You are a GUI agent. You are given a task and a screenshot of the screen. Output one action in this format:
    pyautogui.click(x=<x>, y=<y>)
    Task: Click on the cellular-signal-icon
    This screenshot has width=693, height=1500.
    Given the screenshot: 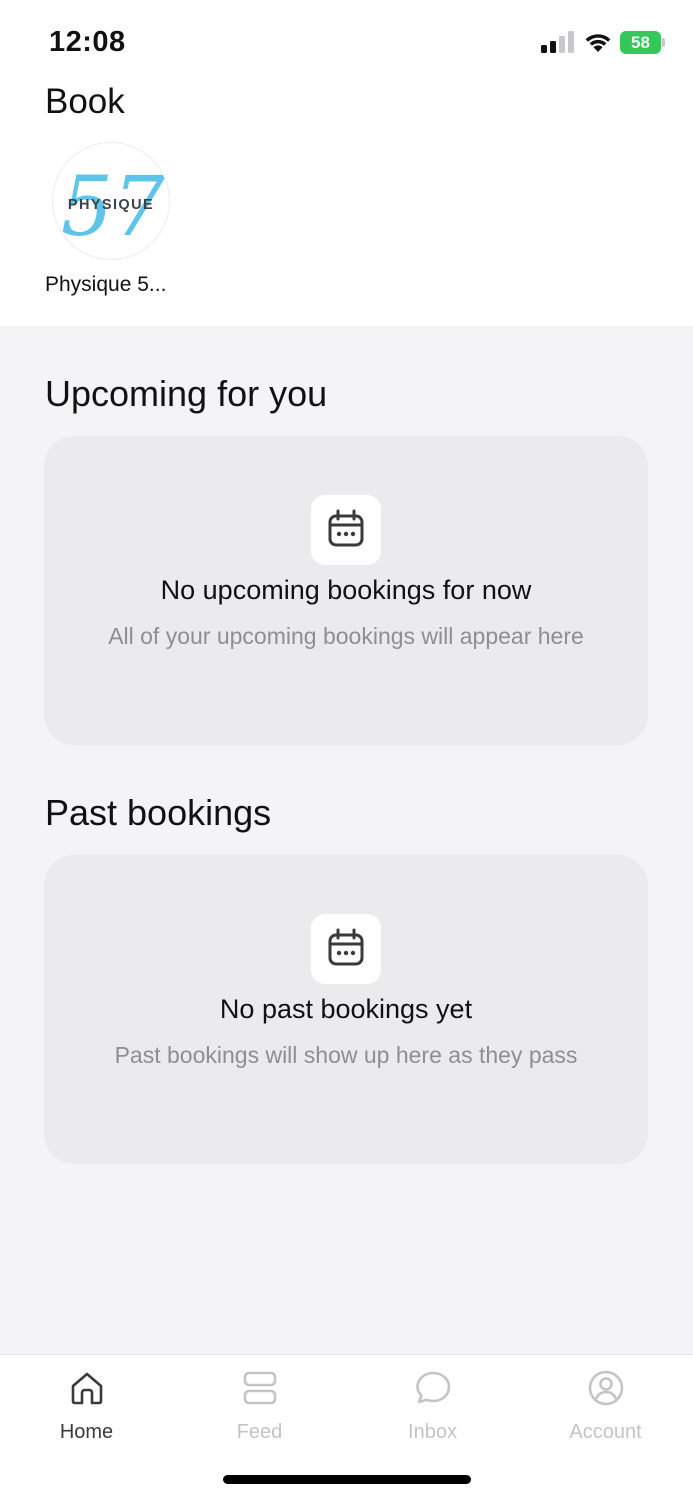 What is the action you would take?
    pyautogui.click(x=558, y=42)
    